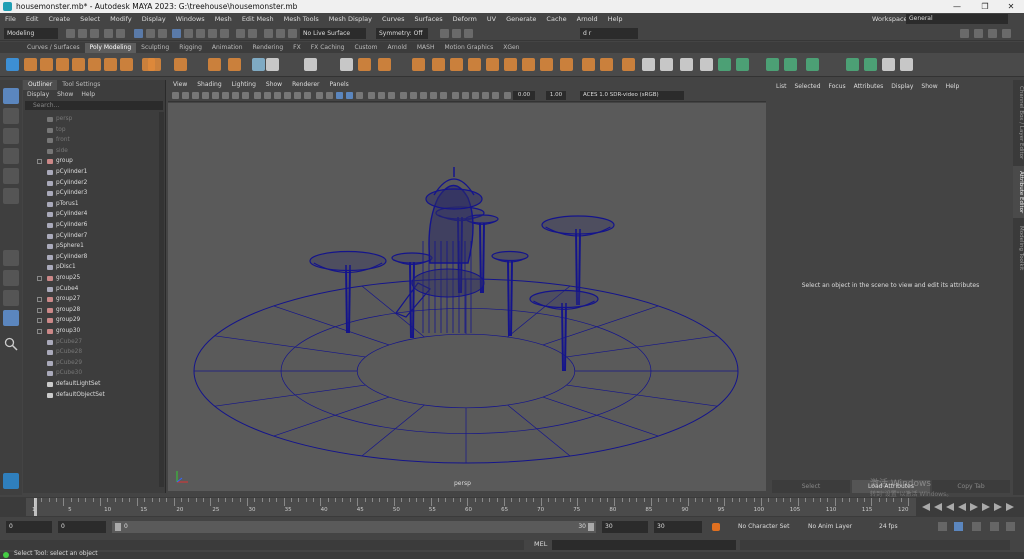  What do you see at coordinates (938, 507) in the screenshot?
I see `step-back-key-icon` at bounding box center [938, 507].